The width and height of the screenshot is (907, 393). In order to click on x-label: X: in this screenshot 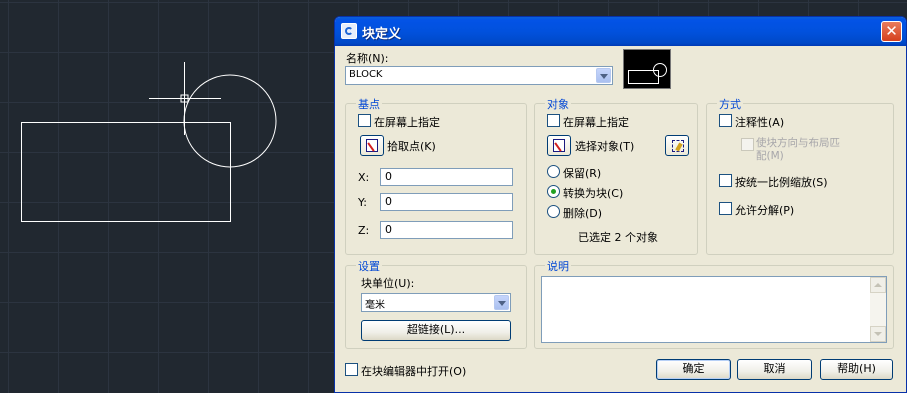, I will do `click(364, 177)`.